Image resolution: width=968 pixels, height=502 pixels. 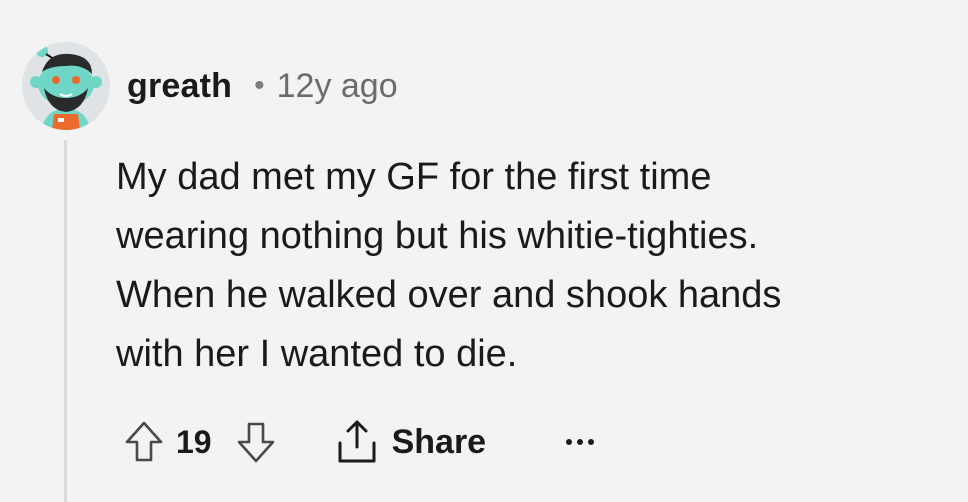 I want to click on upvote-button, so click(x=144, y=442).